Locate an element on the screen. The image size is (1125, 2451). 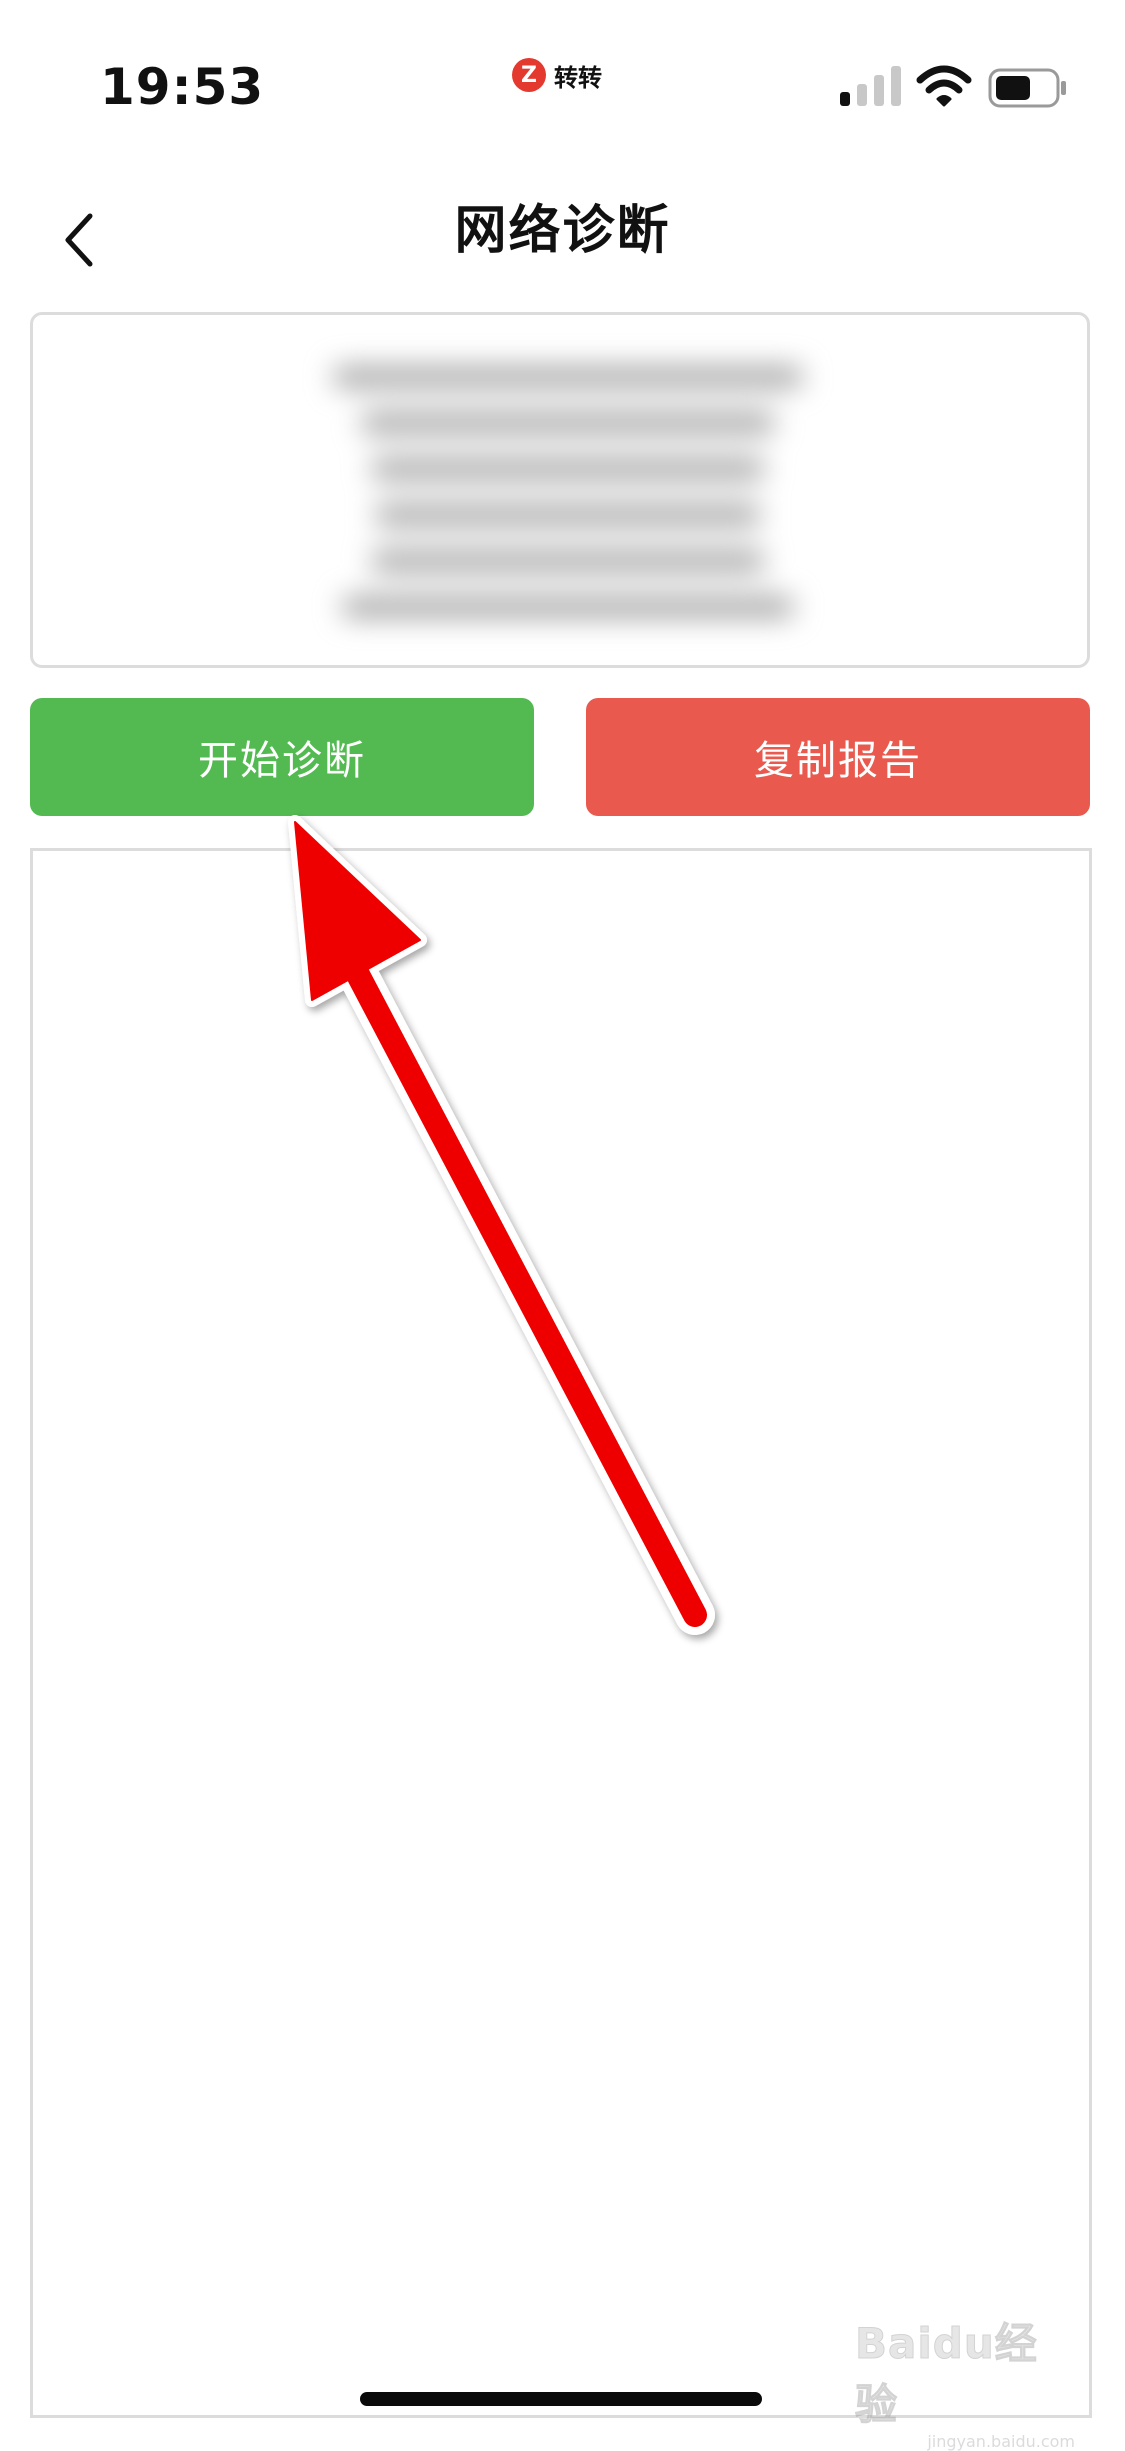
status-time: 19:53 is located at coordinates (182, 87).